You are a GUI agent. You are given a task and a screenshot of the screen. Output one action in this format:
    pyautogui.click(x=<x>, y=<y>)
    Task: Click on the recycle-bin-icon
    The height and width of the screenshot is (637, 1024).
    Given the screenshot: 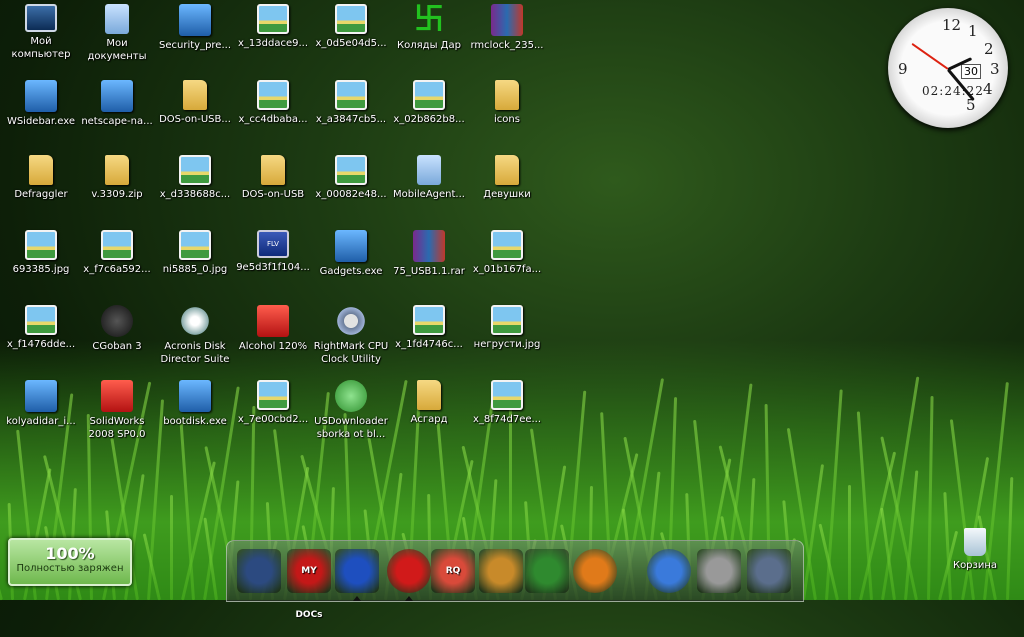 What is the action you would take?
    pyautogui.click(x=975, y=542)
    